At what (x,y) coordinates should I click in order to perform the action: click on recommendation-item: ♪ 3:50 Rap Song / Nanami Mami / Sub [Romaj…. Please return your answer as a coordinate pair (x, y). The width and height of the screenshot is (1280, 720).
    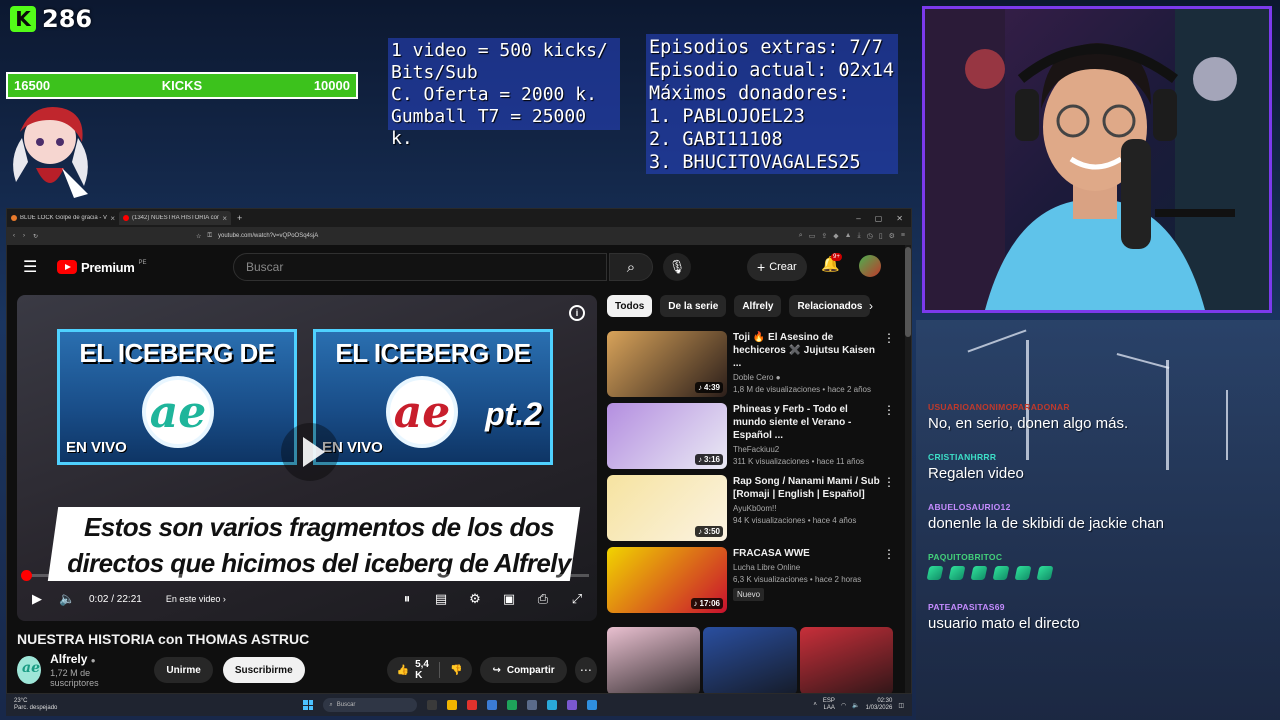
    Looking at the image, I should click on (752, 508).